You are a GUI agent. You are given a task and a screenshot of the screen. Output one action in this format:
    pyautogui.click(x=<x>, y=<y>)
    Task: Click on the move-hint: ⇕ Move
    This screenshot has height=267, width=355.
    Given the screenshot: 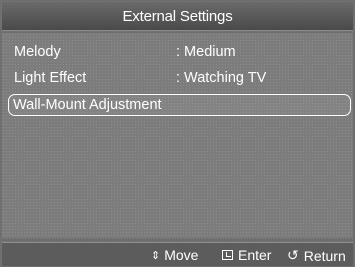 What is the action you would take?
    pyautogui.click(x=174, y=255)
    